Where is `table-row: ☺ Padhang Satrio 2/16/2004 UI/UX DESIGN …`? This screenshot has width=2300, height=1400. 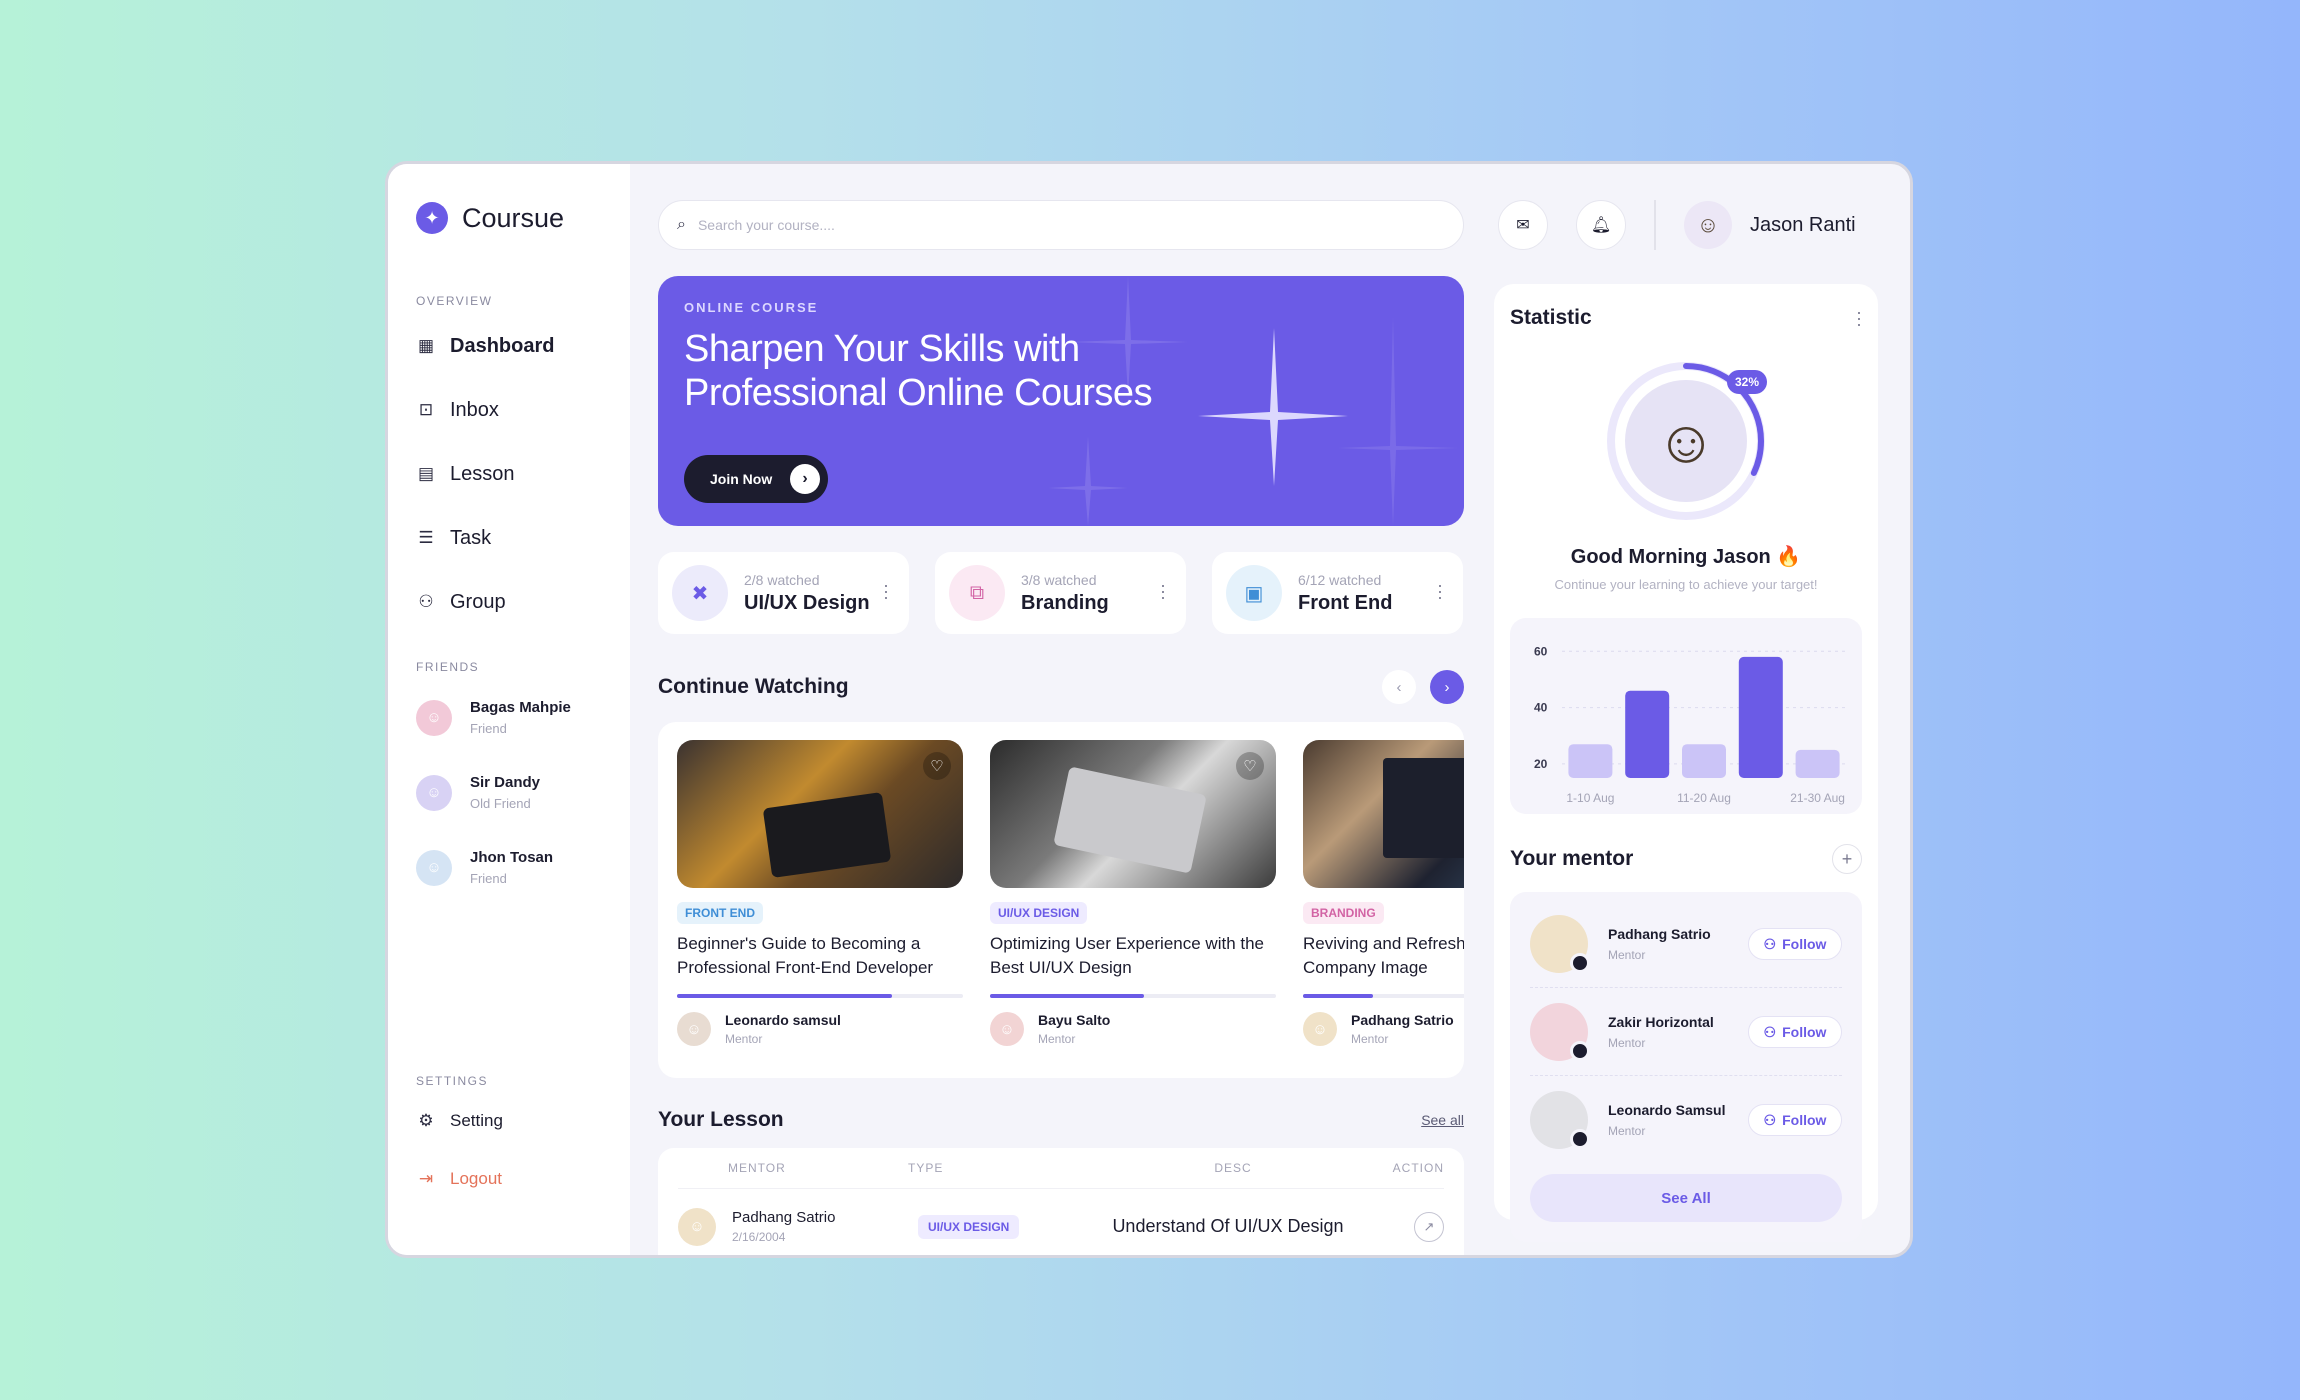 table-row: ☺ Padhang Satrio 2/16/2004 UI/UX DESIGN … is located at coordinates (1061, 1221).